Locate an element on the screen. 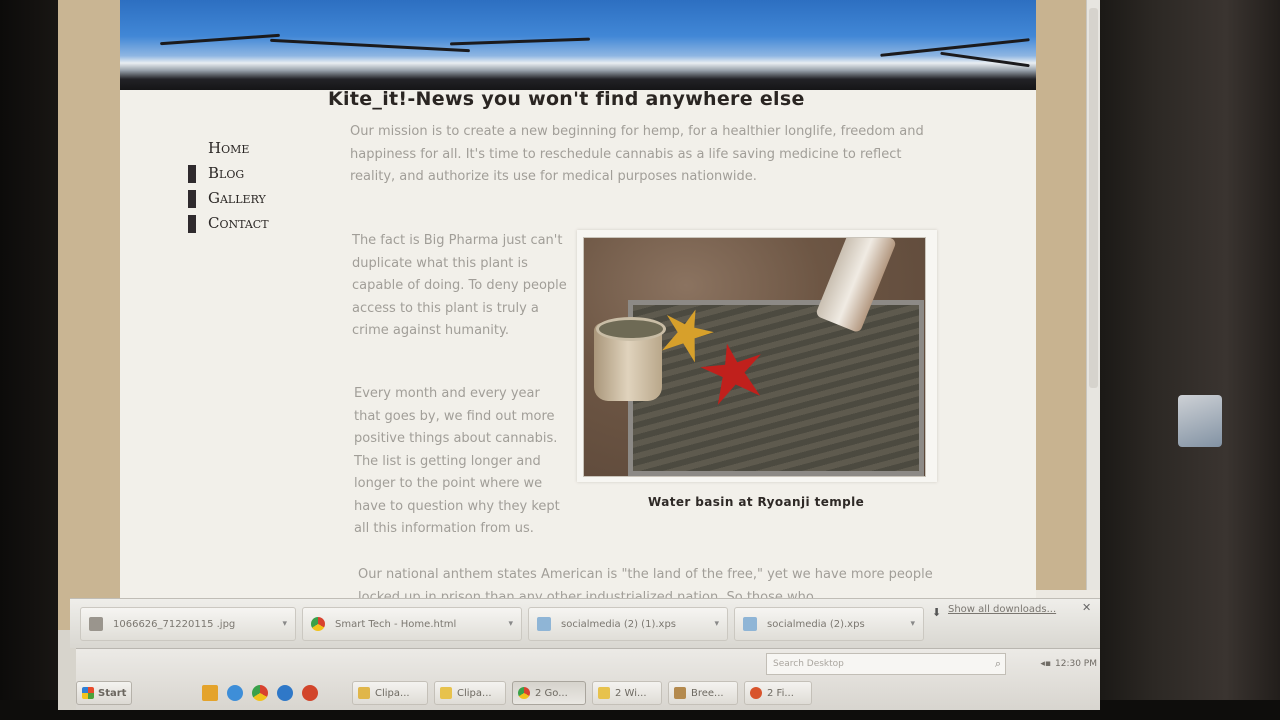  nav-item-label: Gallery is located at coordinates (237, 198).